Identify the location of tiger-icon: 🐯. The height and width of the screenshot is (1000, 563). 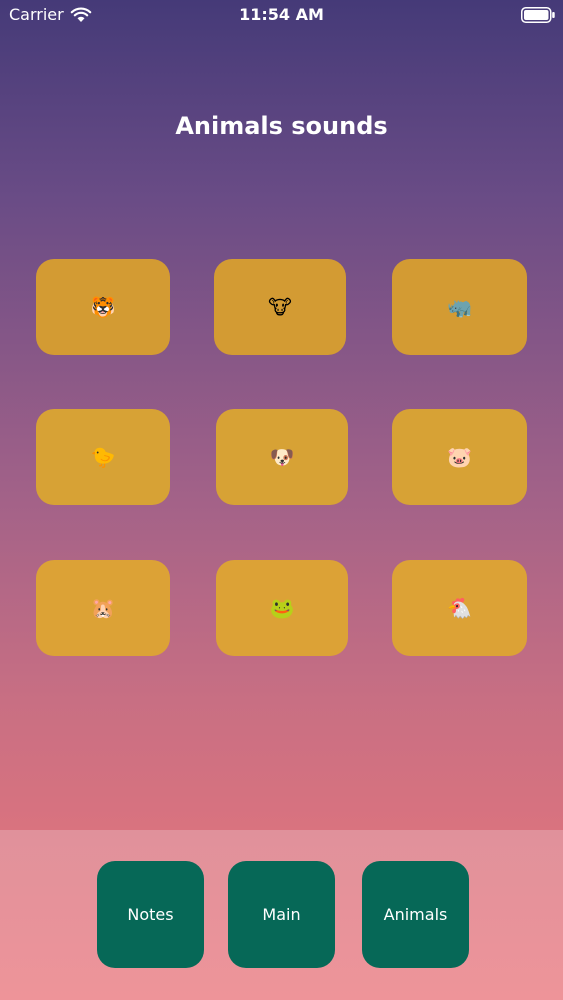
(103, 307).